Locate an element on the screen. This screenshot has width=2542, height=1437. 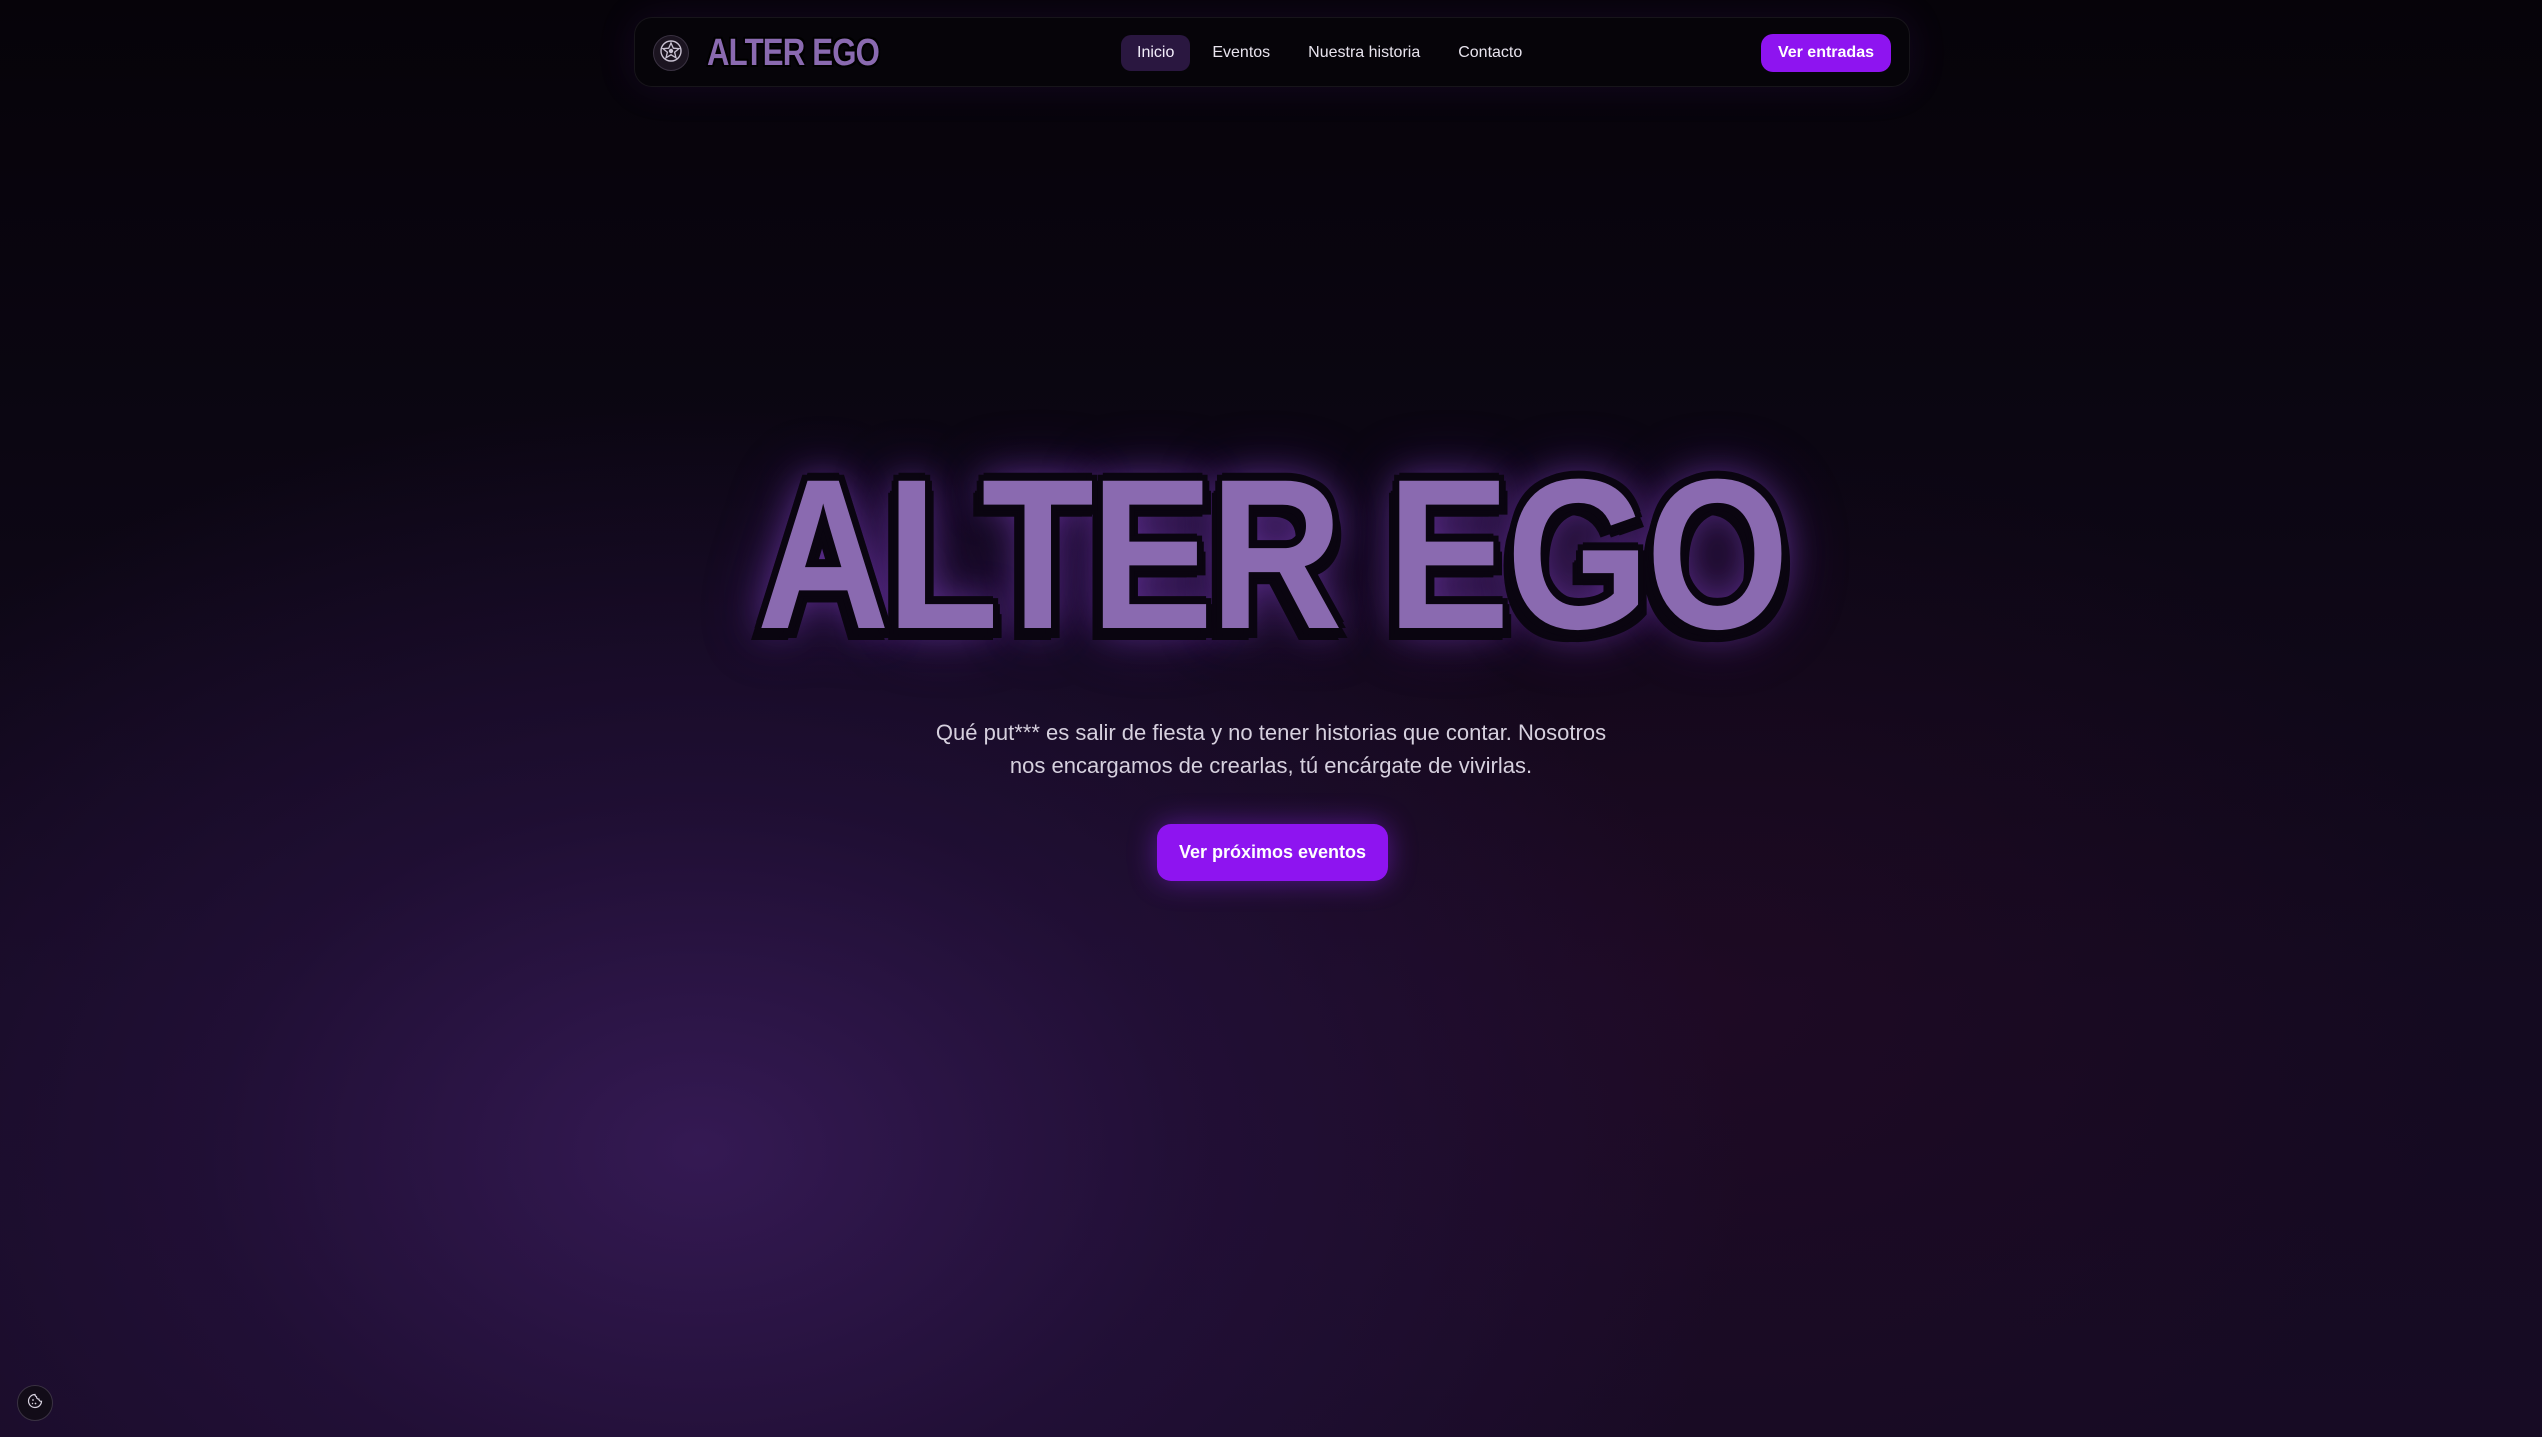
nav-item-eventos: Eventos is located at coordinates (1241, 53).